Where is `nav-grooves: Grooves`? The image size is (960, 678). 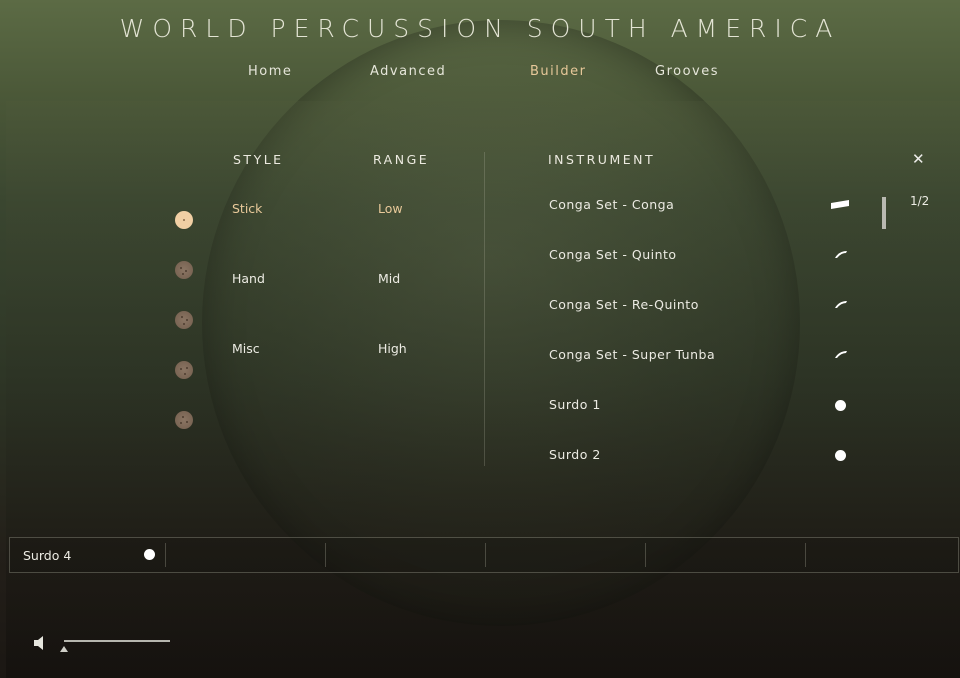
nav-grooves: Grooves is located at coordinates (687, 71).